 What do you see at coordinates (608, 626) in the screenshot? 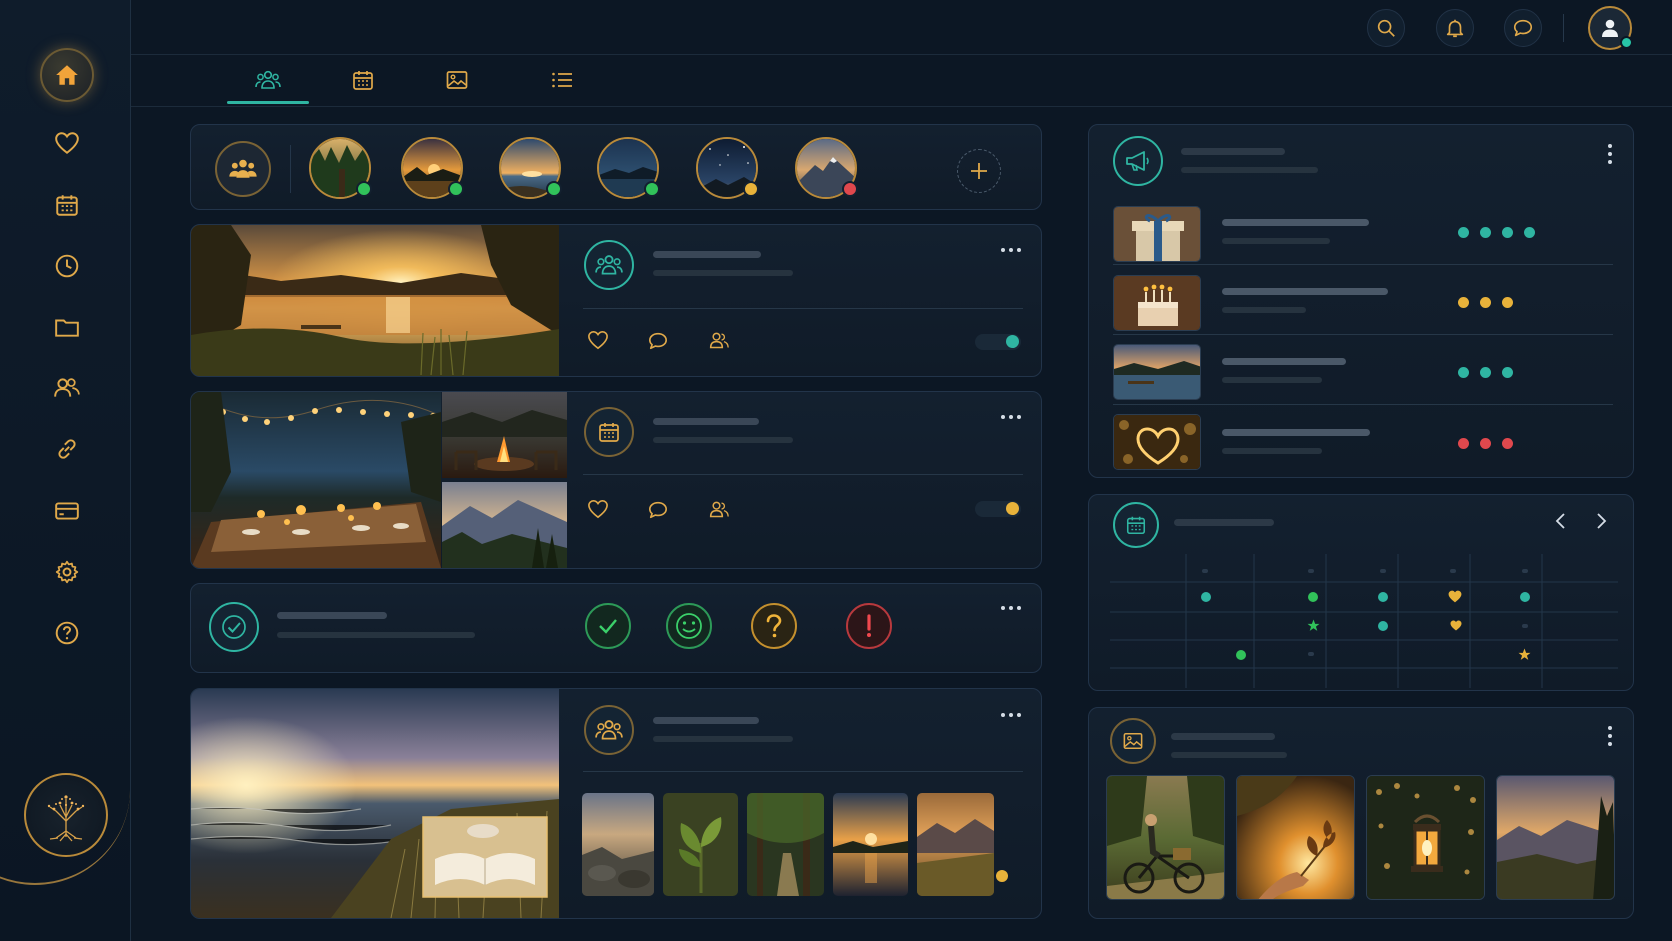
I see `mood-option-done` at bounding box center [608, 626].